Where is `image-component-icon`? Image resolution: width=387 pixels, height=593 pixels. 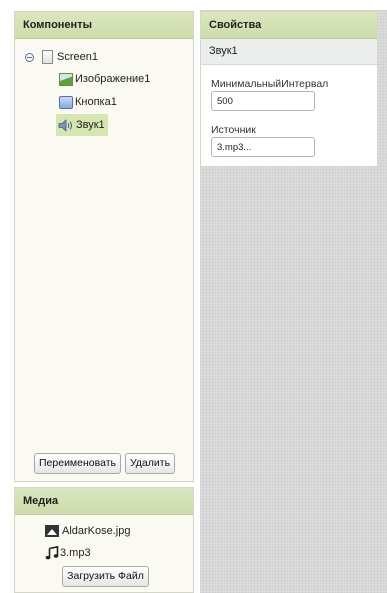 image-component-icon is located at coordinates (66, 79).